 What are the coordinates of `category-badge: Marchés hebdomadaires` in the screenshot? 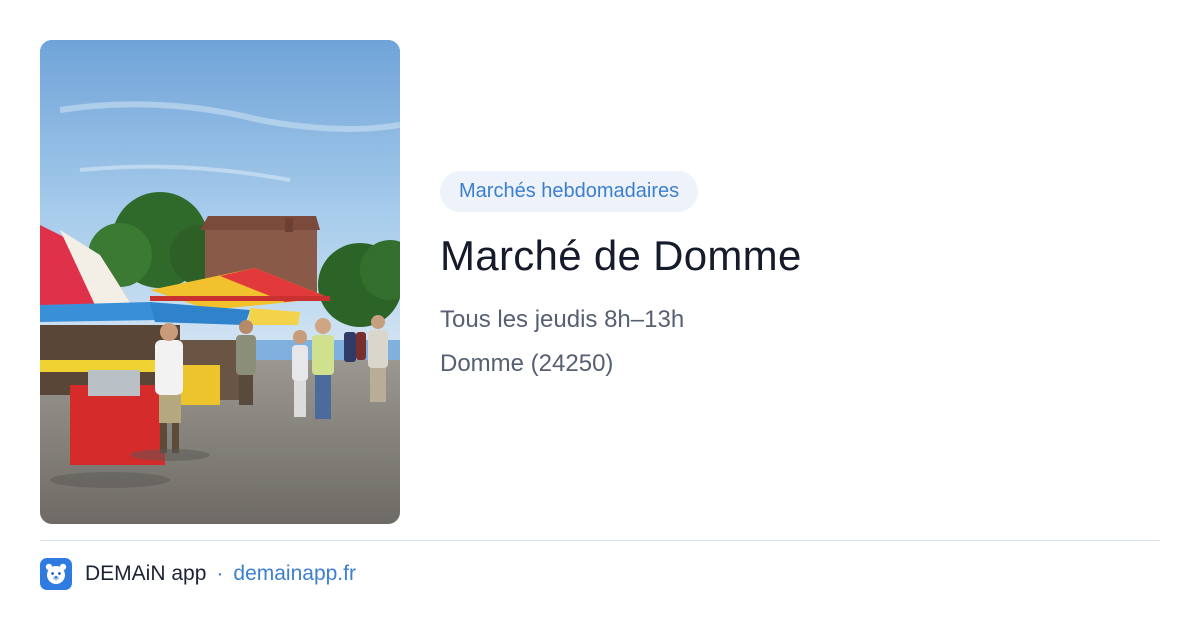 It's located at (569, 191).